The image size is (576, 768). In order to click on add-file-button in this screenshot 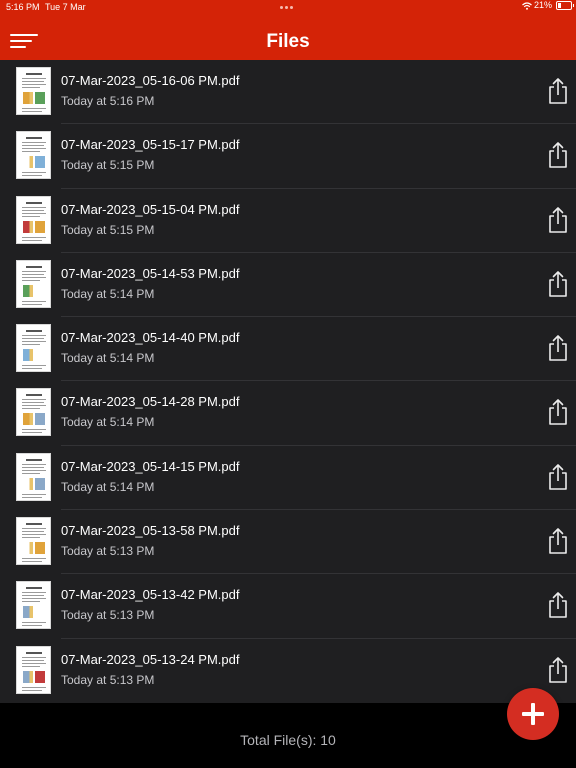, I will do `click(533, 714)`.